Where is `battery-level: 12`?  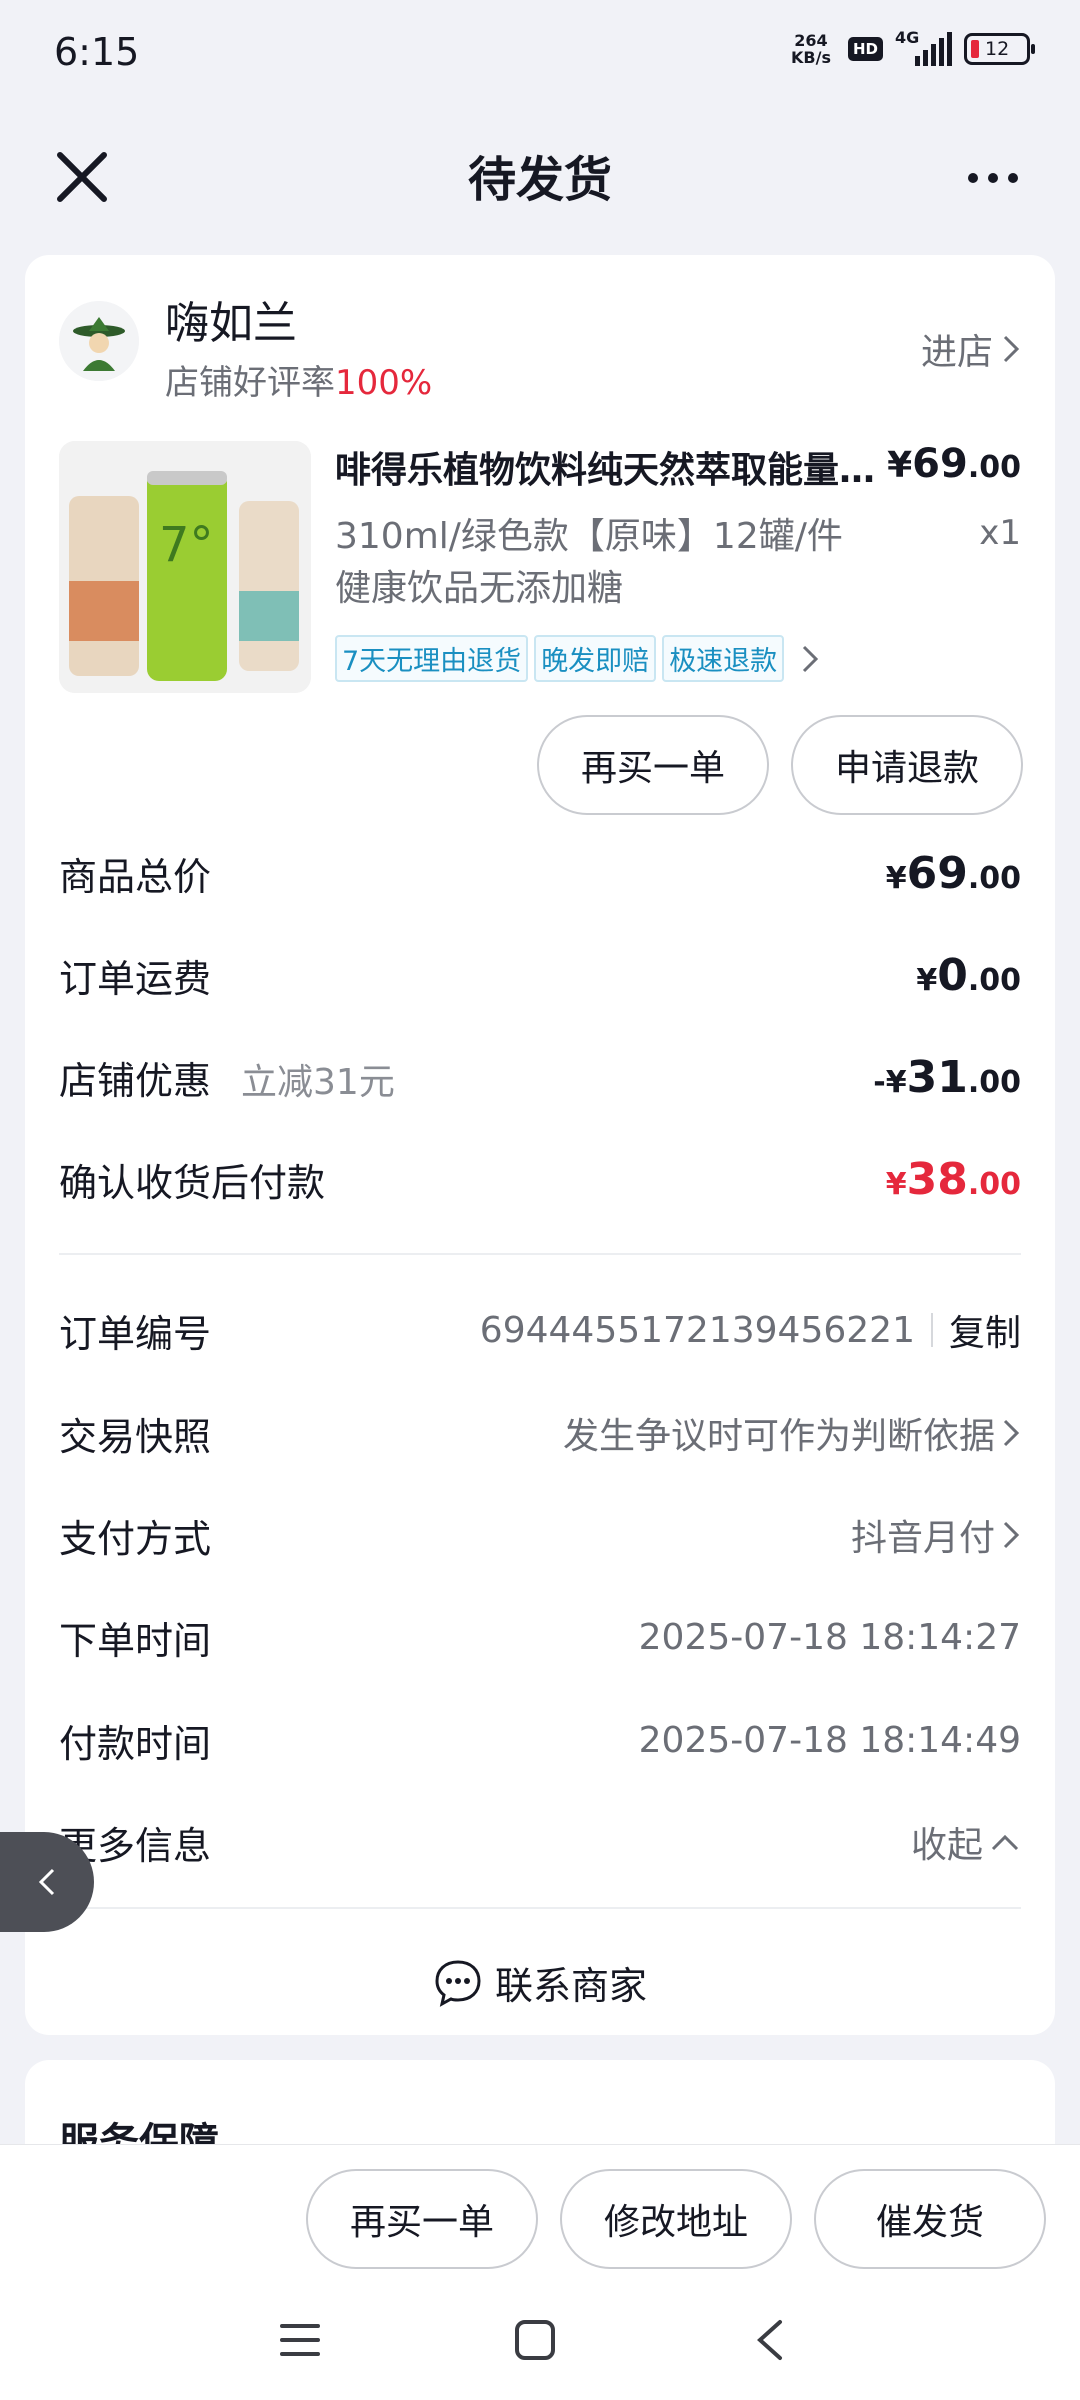
battery-level: 12 is located at coordinates (997, 49).